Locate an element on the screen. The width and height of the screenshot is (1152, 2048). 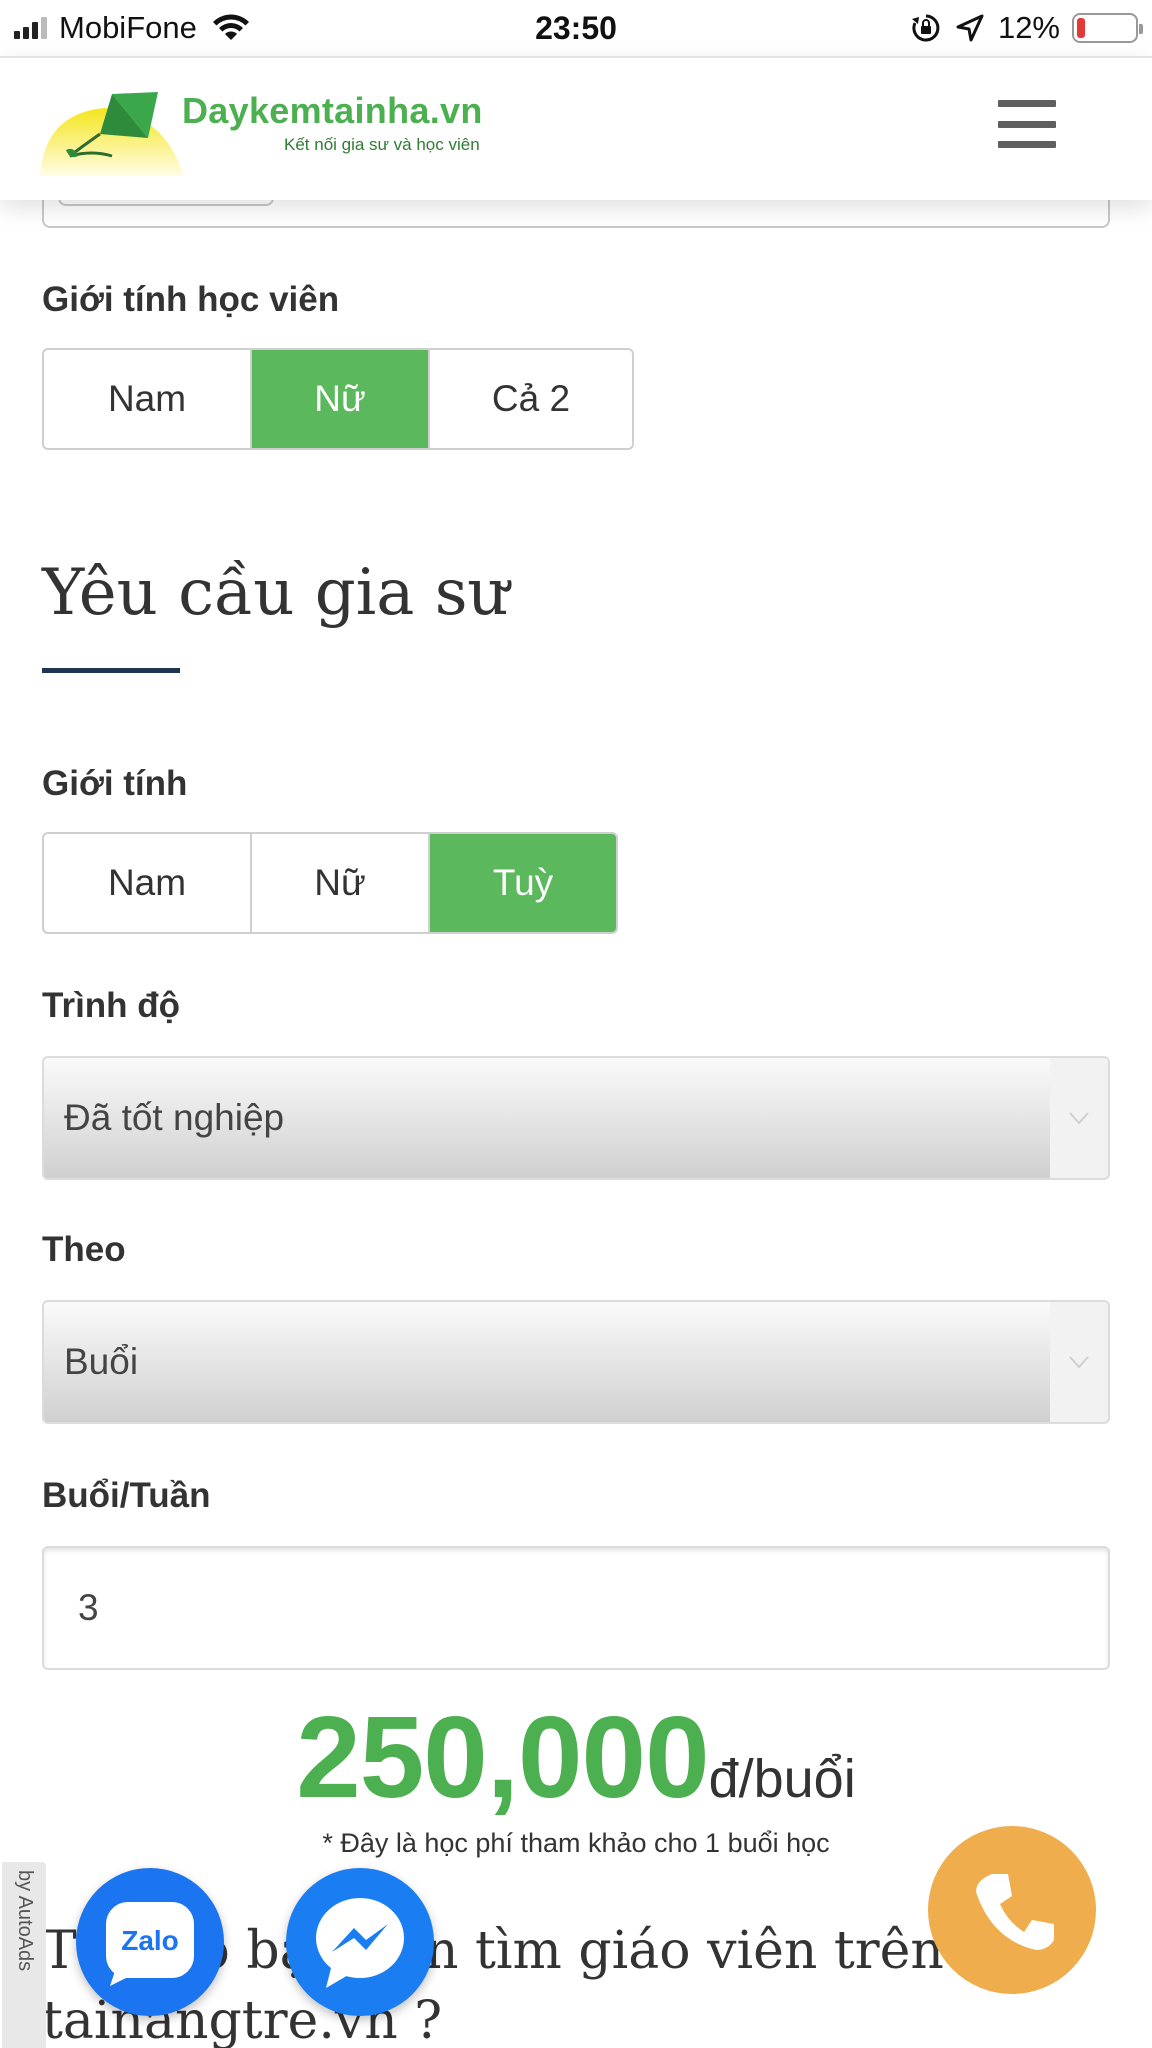
orientation-lock-icon is located at coordinates (925, 28).